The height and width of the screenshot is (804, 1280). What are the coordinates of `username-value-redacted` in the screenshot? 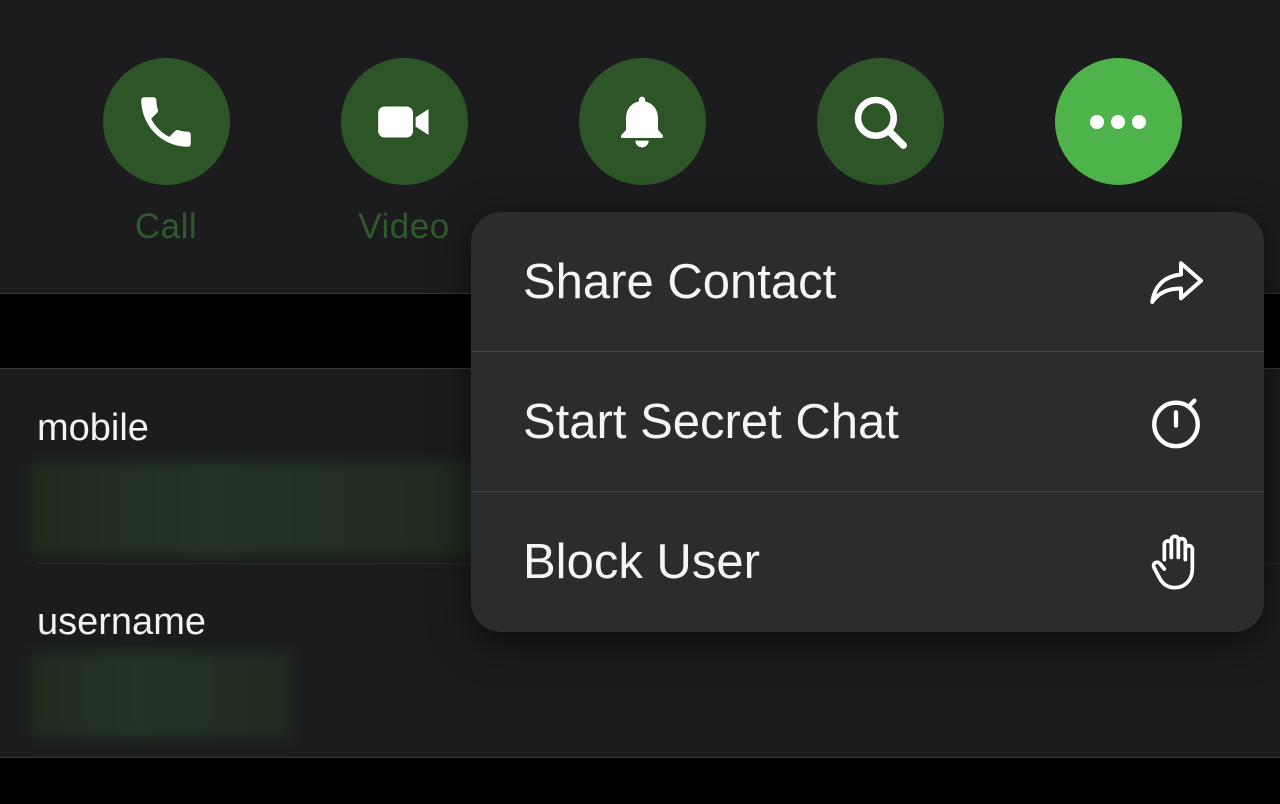 It's located at (161, 695).